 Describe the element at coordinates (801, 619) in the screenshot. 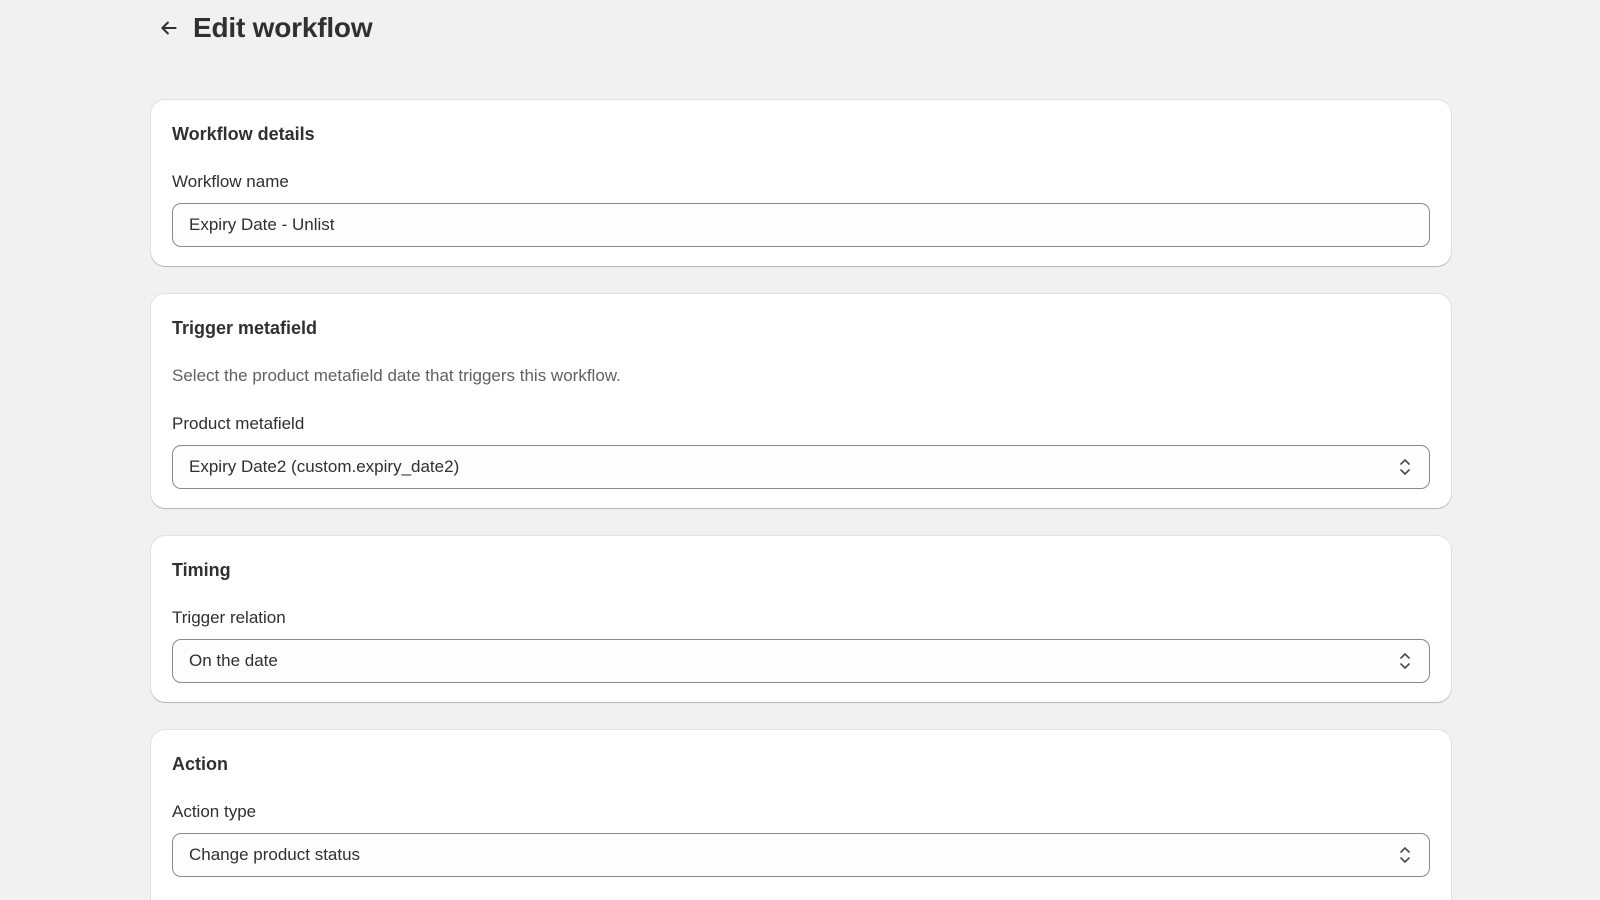

I see `timing-card: Timing Trigger relation On the date` at that location.